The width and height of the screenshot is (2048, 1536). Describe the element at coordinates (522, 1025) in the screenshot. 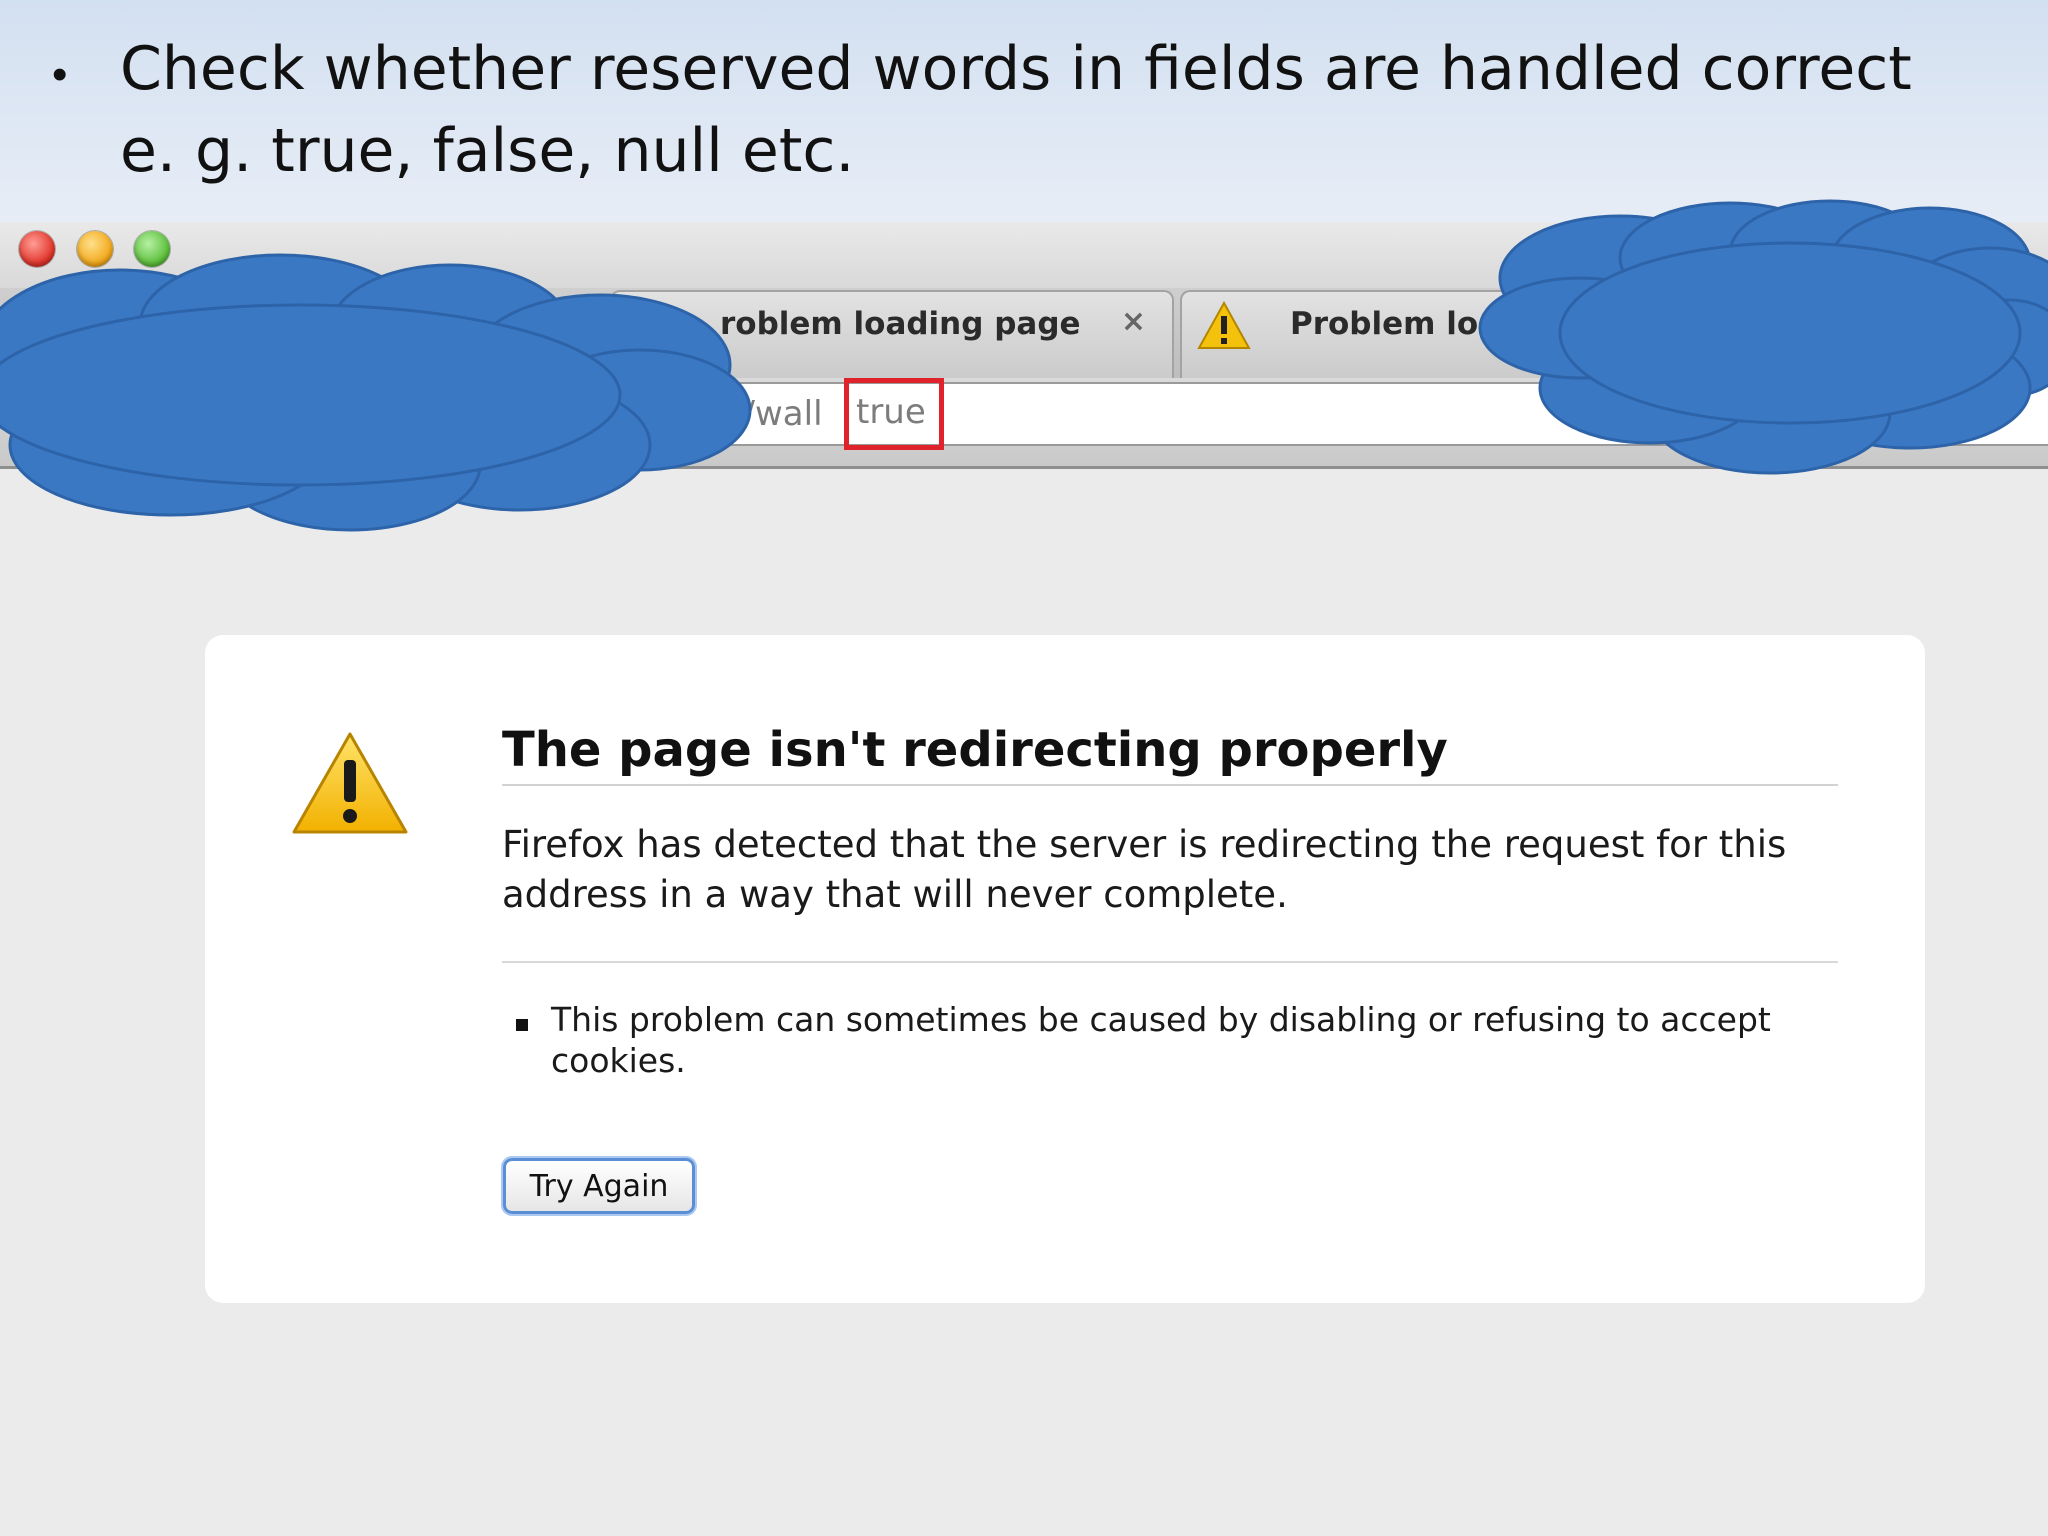

I see `hint-bullet` at that location.